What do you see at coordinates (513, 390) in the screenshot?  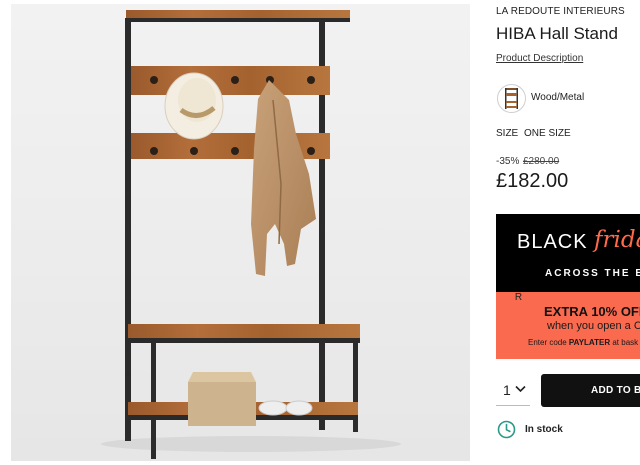 I see `quantity-select: 1` at bounding box center [513, 390].